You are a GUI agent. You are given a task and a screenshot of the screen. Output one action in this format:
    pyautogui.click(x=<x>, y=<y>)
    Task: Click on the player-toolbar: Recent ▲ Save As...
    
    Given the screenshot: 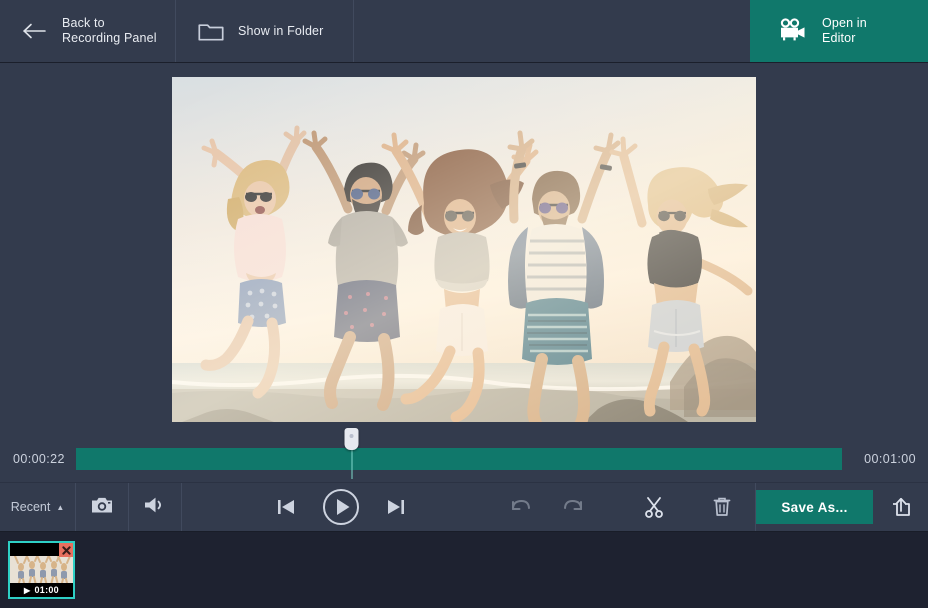 What is the action you would take?
    pyautogui.click(x=464, y=507)
    